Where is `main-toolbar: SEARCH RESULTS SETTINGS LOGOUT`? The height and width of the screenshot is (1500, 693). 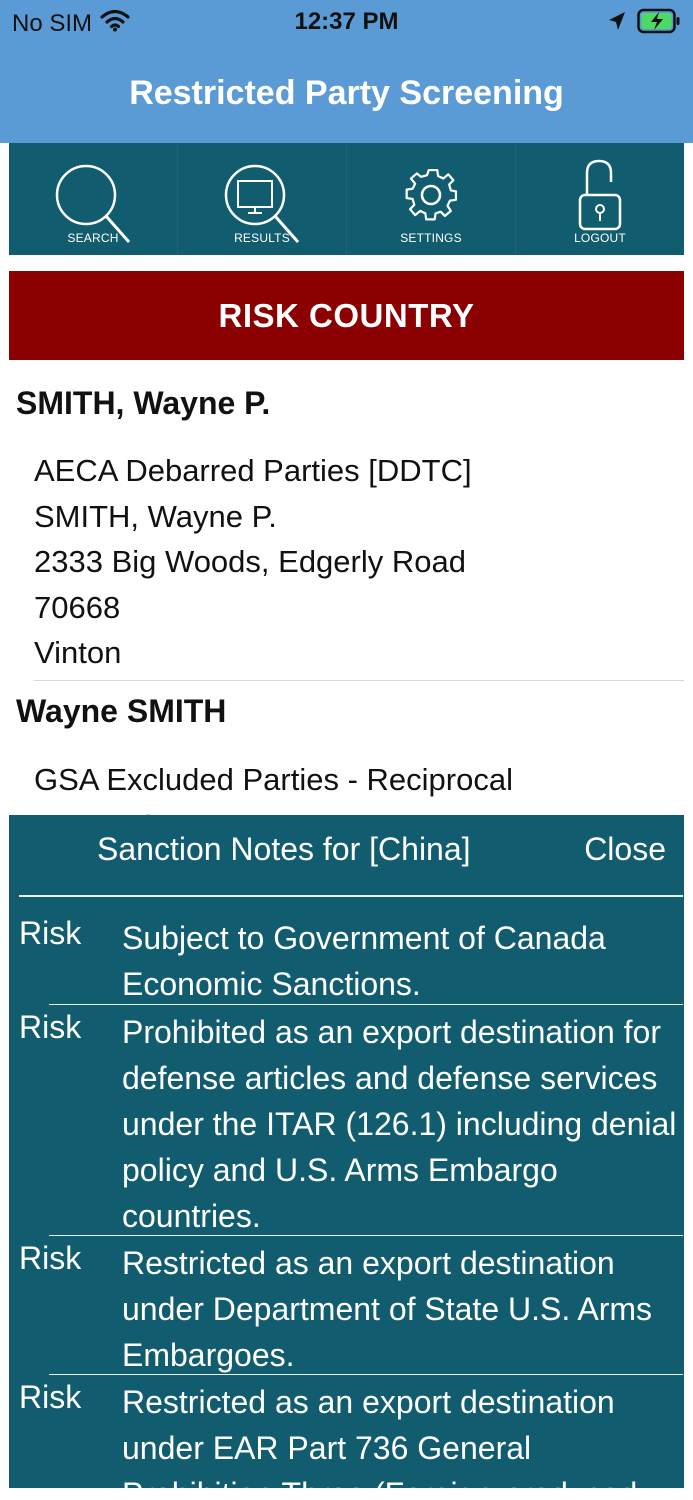
main-toolbar: SEARCH RESULTS SETTINGS LOGOUT is located at coordinates (346, 199).